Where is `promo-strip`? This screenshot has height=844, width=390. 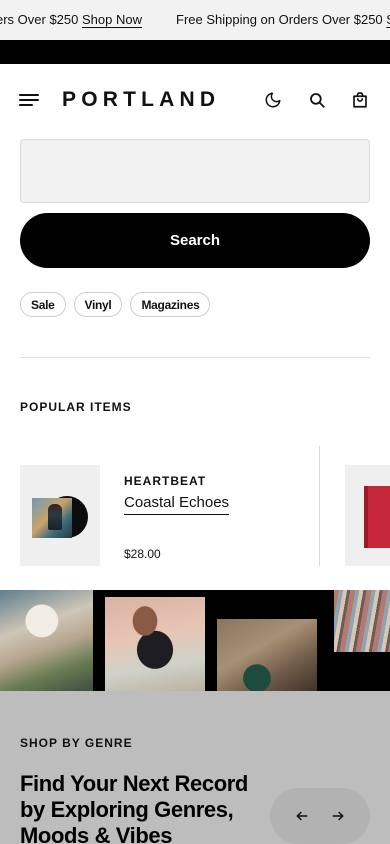 promo-strip is located at coordinates (195, 52).